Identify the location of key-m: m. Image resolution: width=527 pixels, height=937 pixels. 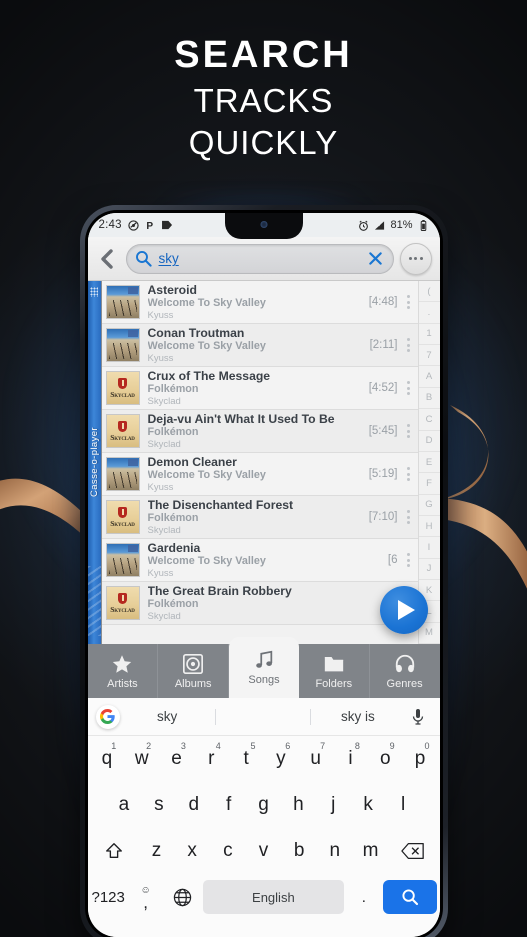
(371, 851).